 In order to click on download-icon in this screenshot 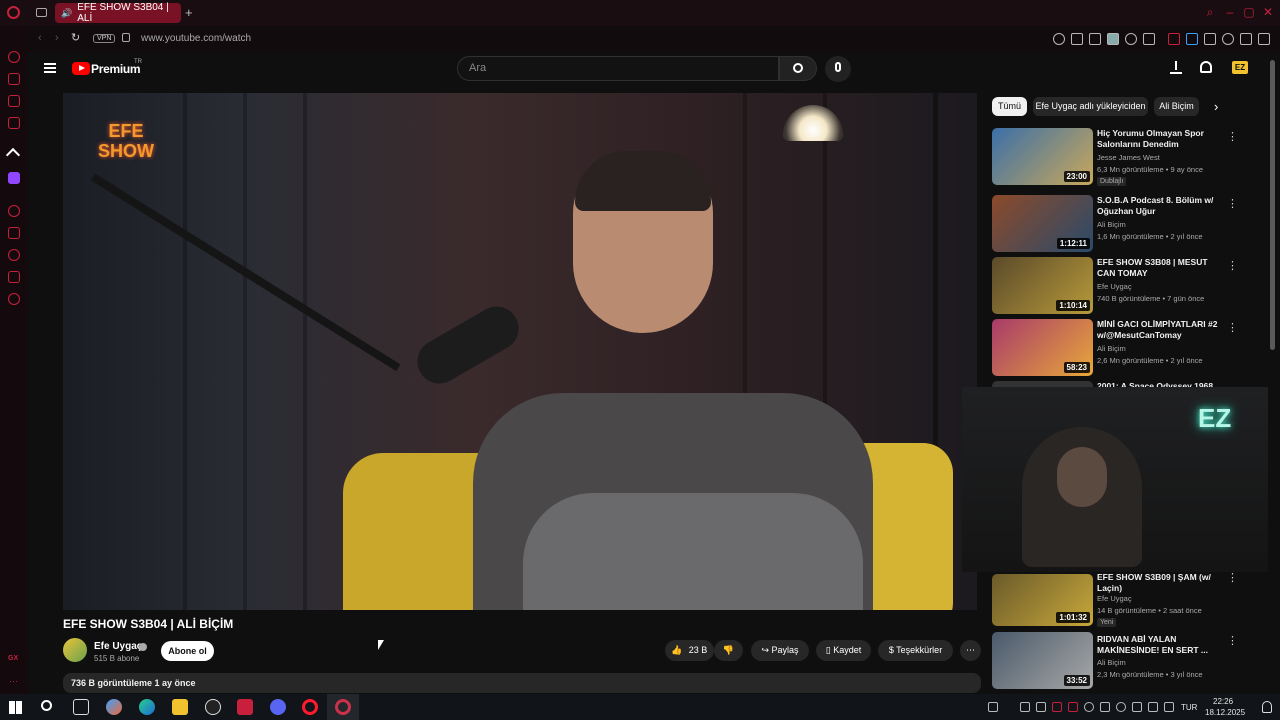, I will do `click(1246, 39)`.